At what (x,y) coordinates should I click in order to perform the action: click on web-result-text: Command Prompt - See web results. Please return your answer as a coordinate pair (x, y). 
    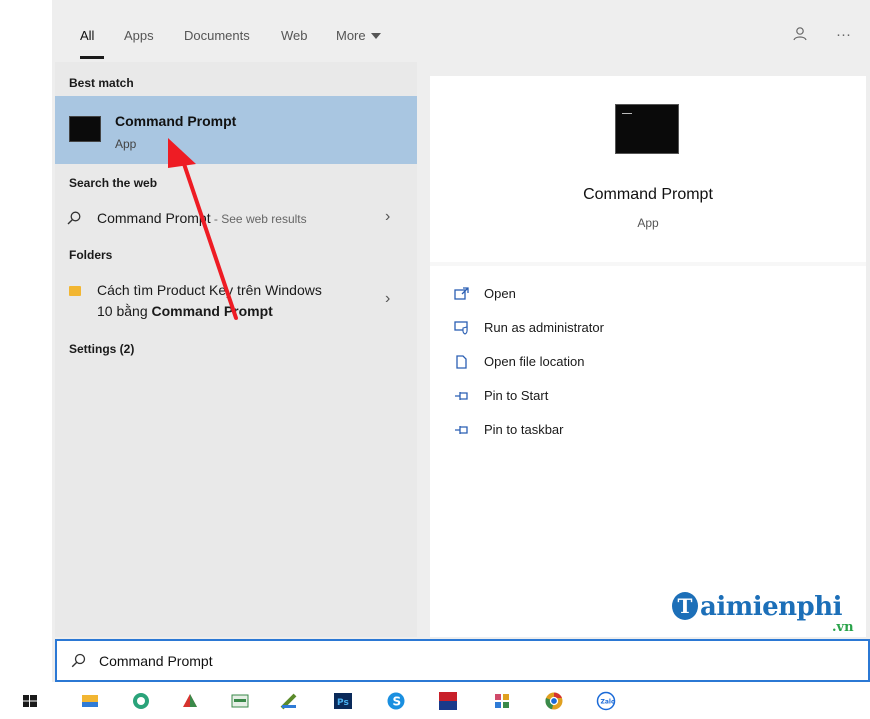
    Looking at the image, I should click on (202, 218).